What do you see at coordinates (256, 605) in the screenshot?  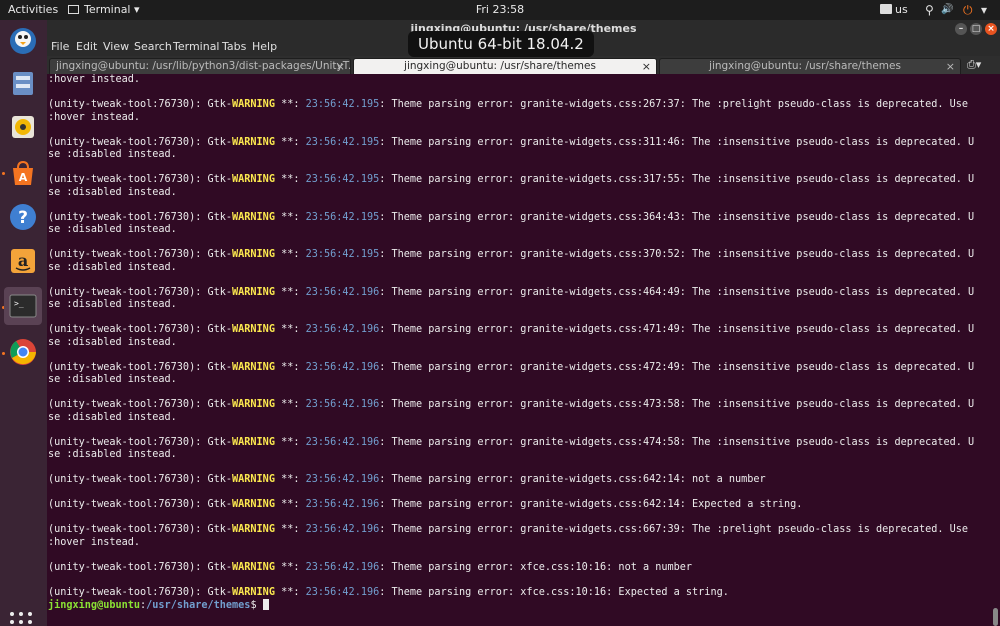 I see `prompt-symbol: $` at bounding box center [256, 605].